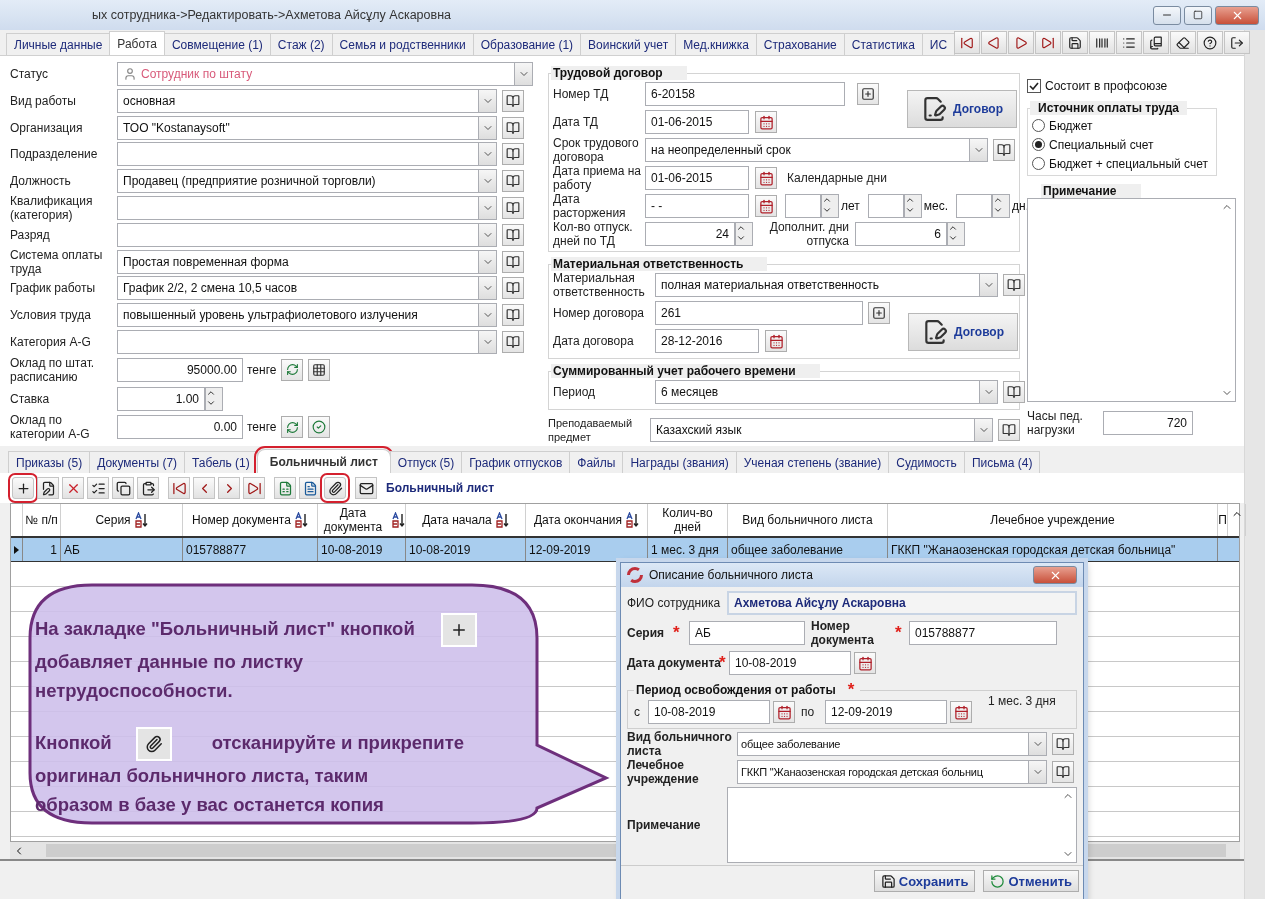  I want to click on checkbox, so click(1034, 85).